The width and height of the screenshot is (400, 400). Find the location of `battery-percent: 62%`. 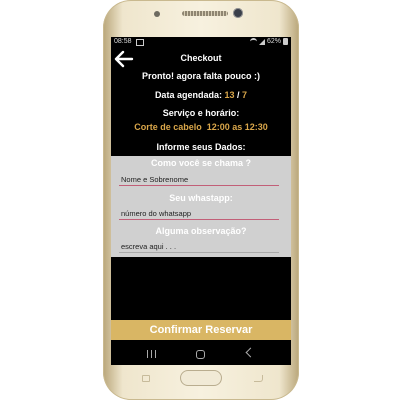

battery-percent: 62% is located at coordinates (273, 41).